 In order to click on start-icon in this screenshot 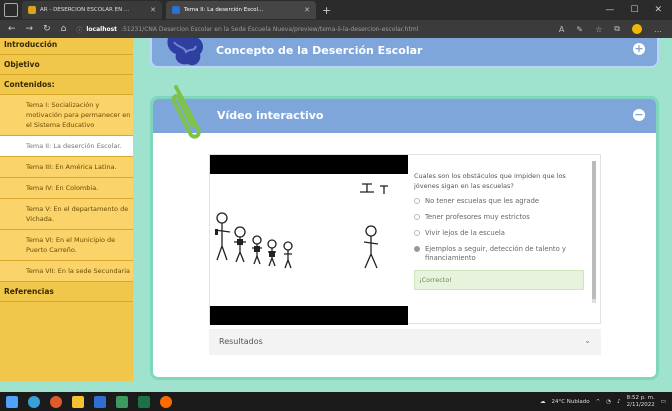, I will do `click(12, 401)`.